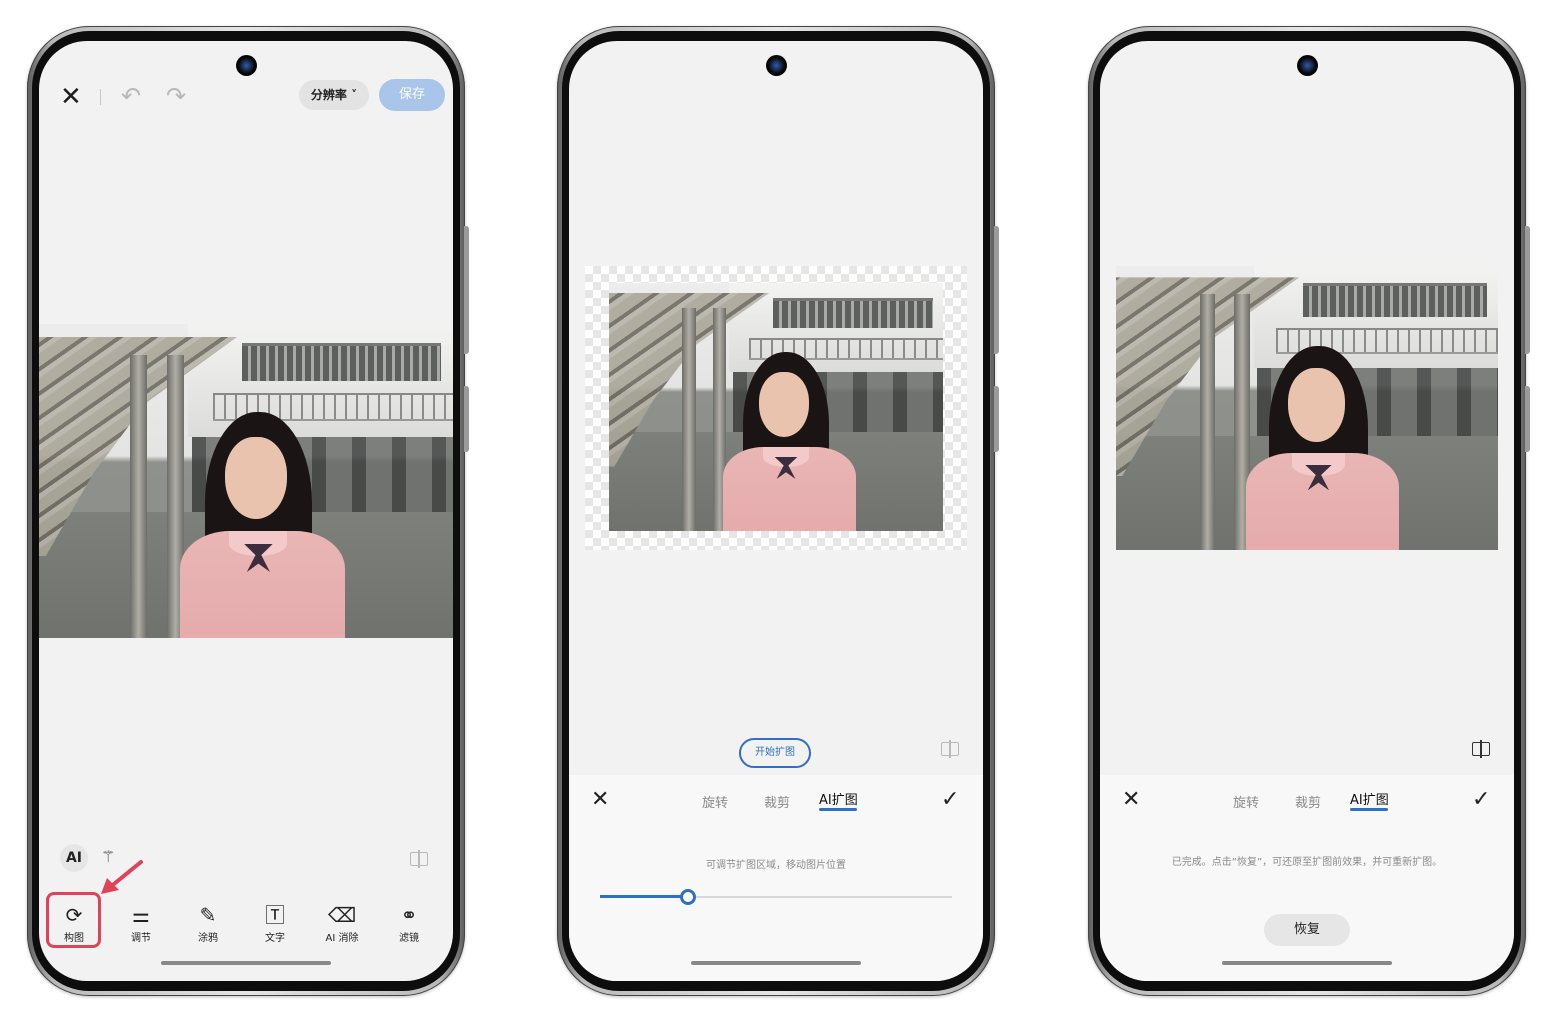 Image resolution: width=1563 pixels, height=1017 pixels. What do you see at coordinates (208, 938) in the screenshot?
I see `tool-label: 涂鸦` at bounding box center [208, 938].